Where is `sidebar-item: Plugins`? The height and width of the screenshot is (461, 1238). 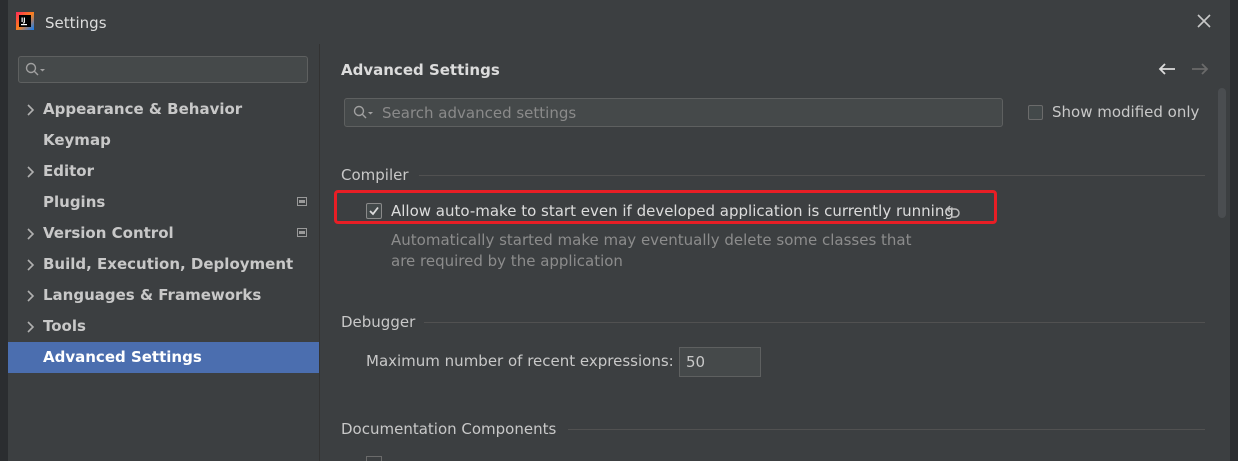 sidebar-item: Plugins is located at coordinates (163, 202).